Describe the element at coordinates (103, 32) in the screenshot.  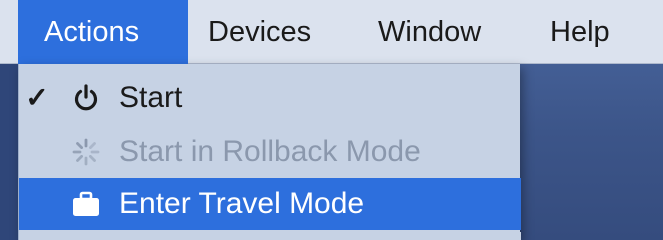
I see `menu-actions: Actions` at that location.